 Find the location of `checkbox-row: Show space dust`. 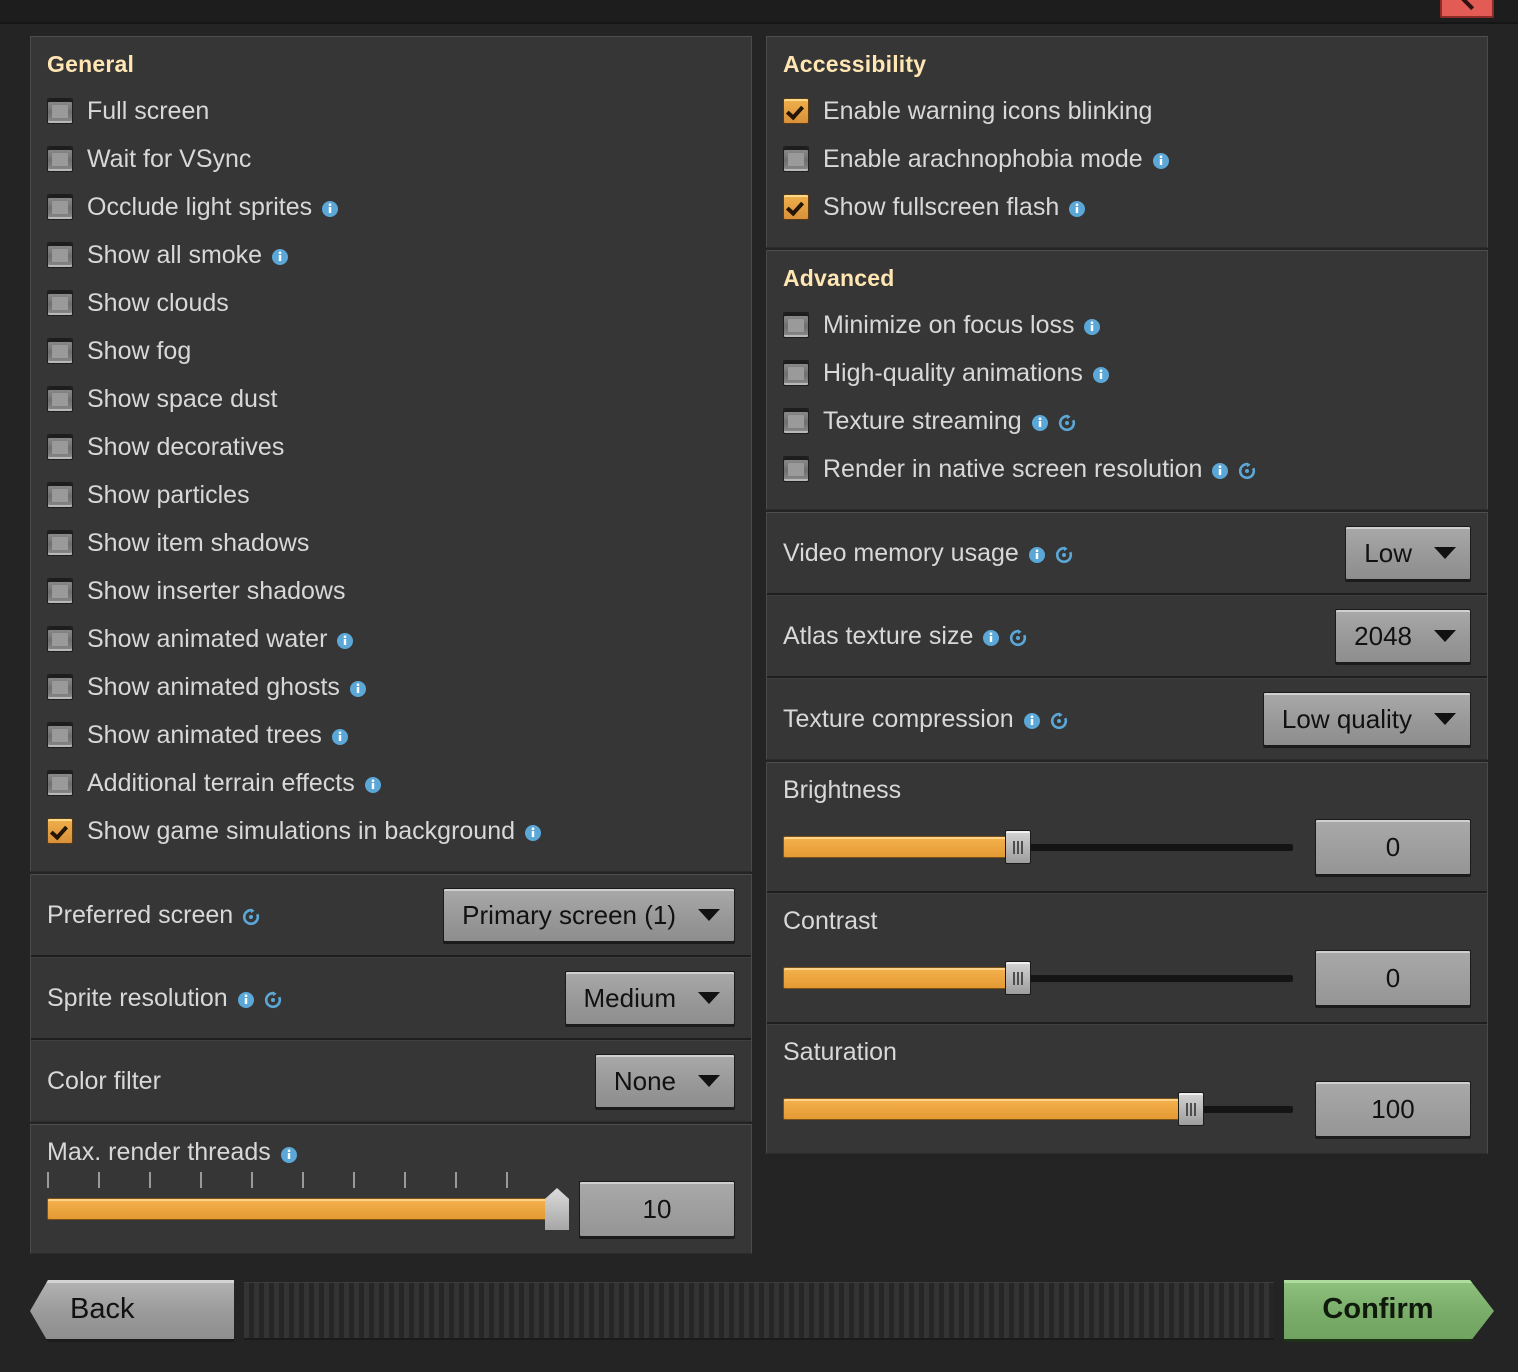

checkbox-row: Show space dust is located at coordinates (391, 399).